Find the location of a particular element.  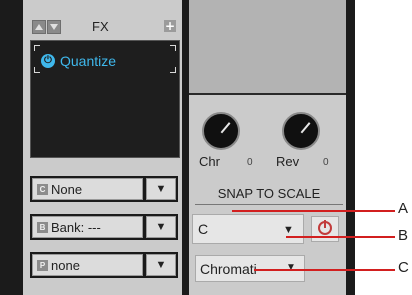

fx-header: FX + is located at coordinates (104, 27).